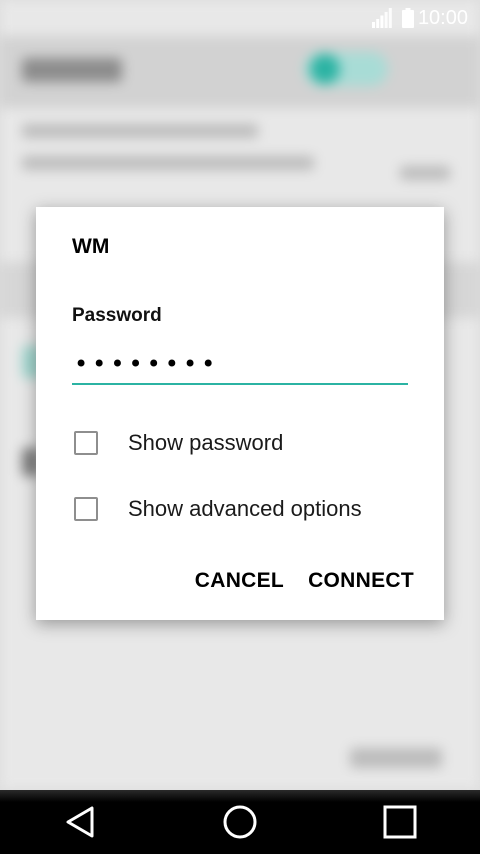 The width and height of the screenshot is (480, 854). I want to click on show-advanced-checkbox, so click(86, 509).